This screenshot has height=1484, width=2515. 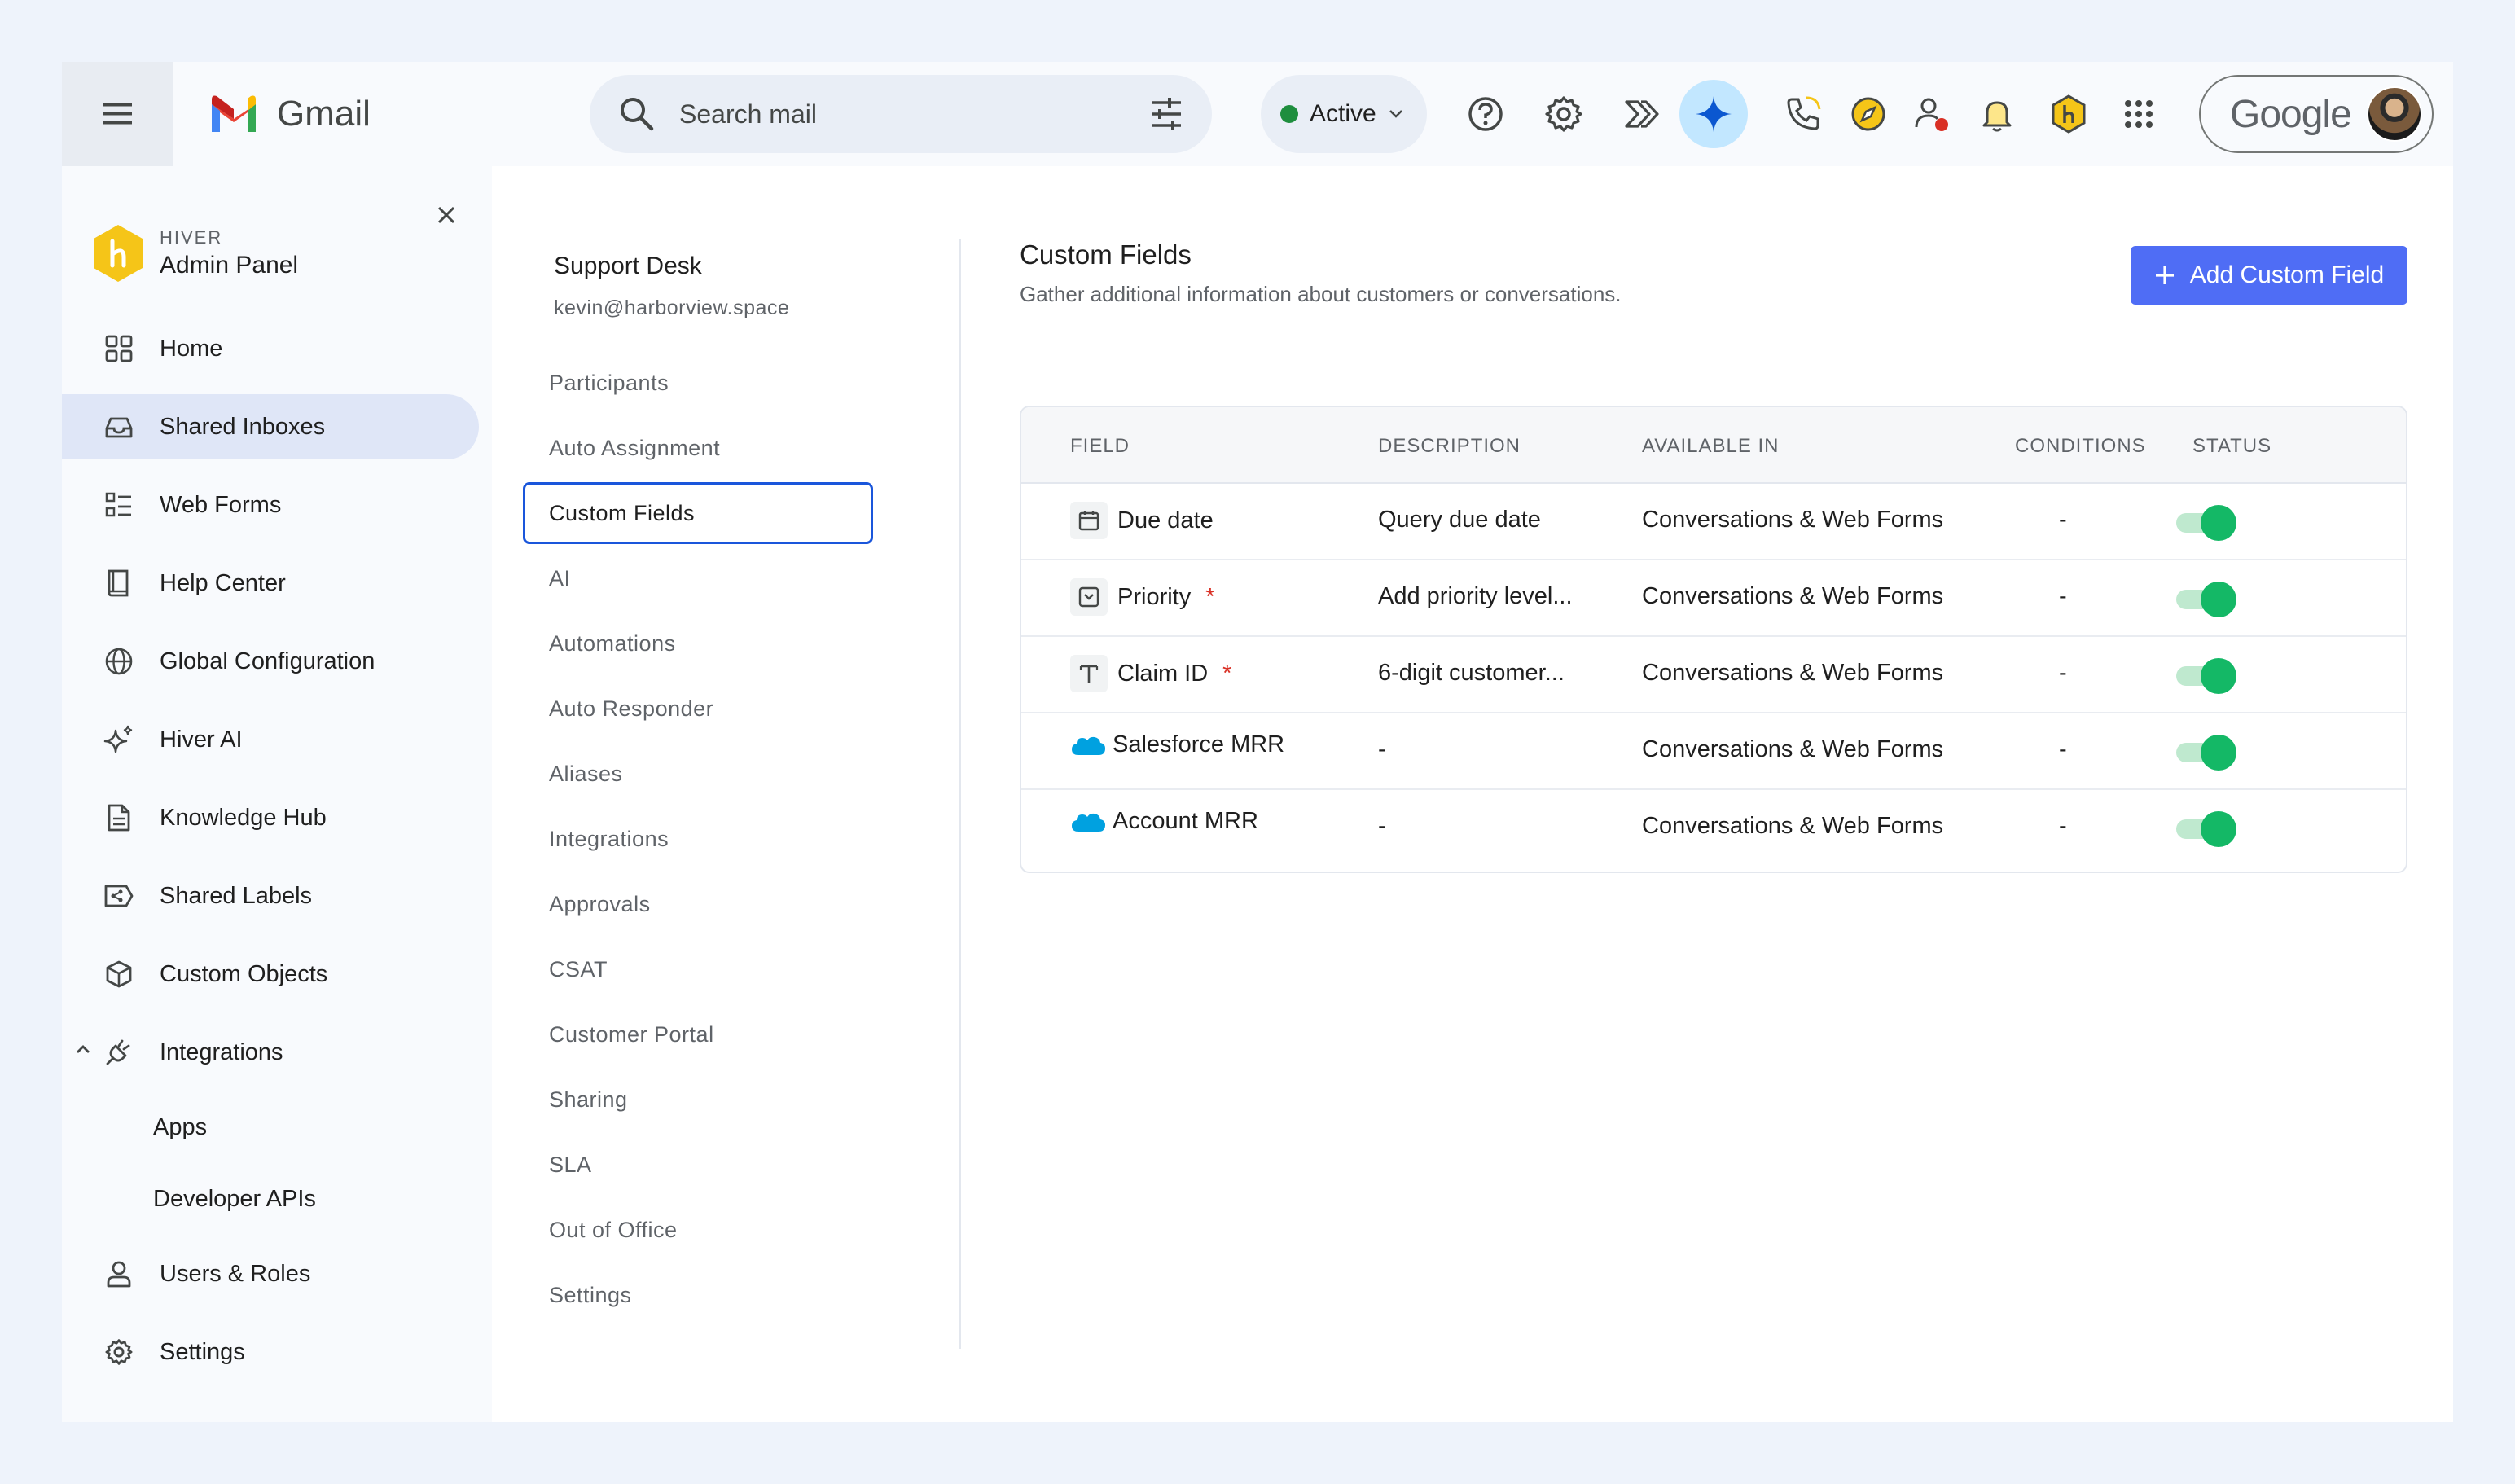 I want to click on nav-item-settings: Settings, so click(x=270, y=1352).